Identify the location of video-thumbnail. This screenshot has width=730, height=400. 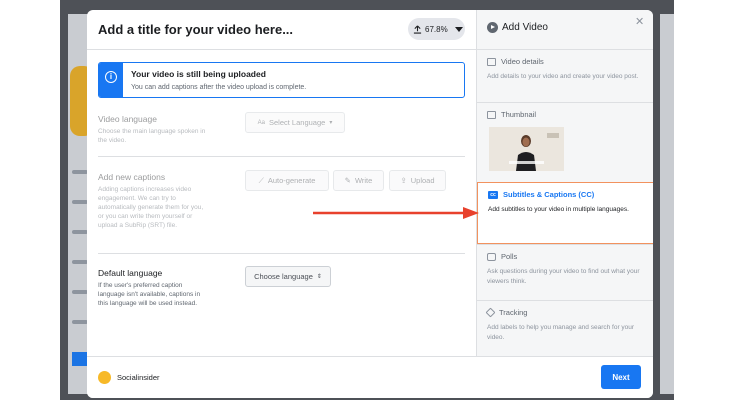
(526, 149).